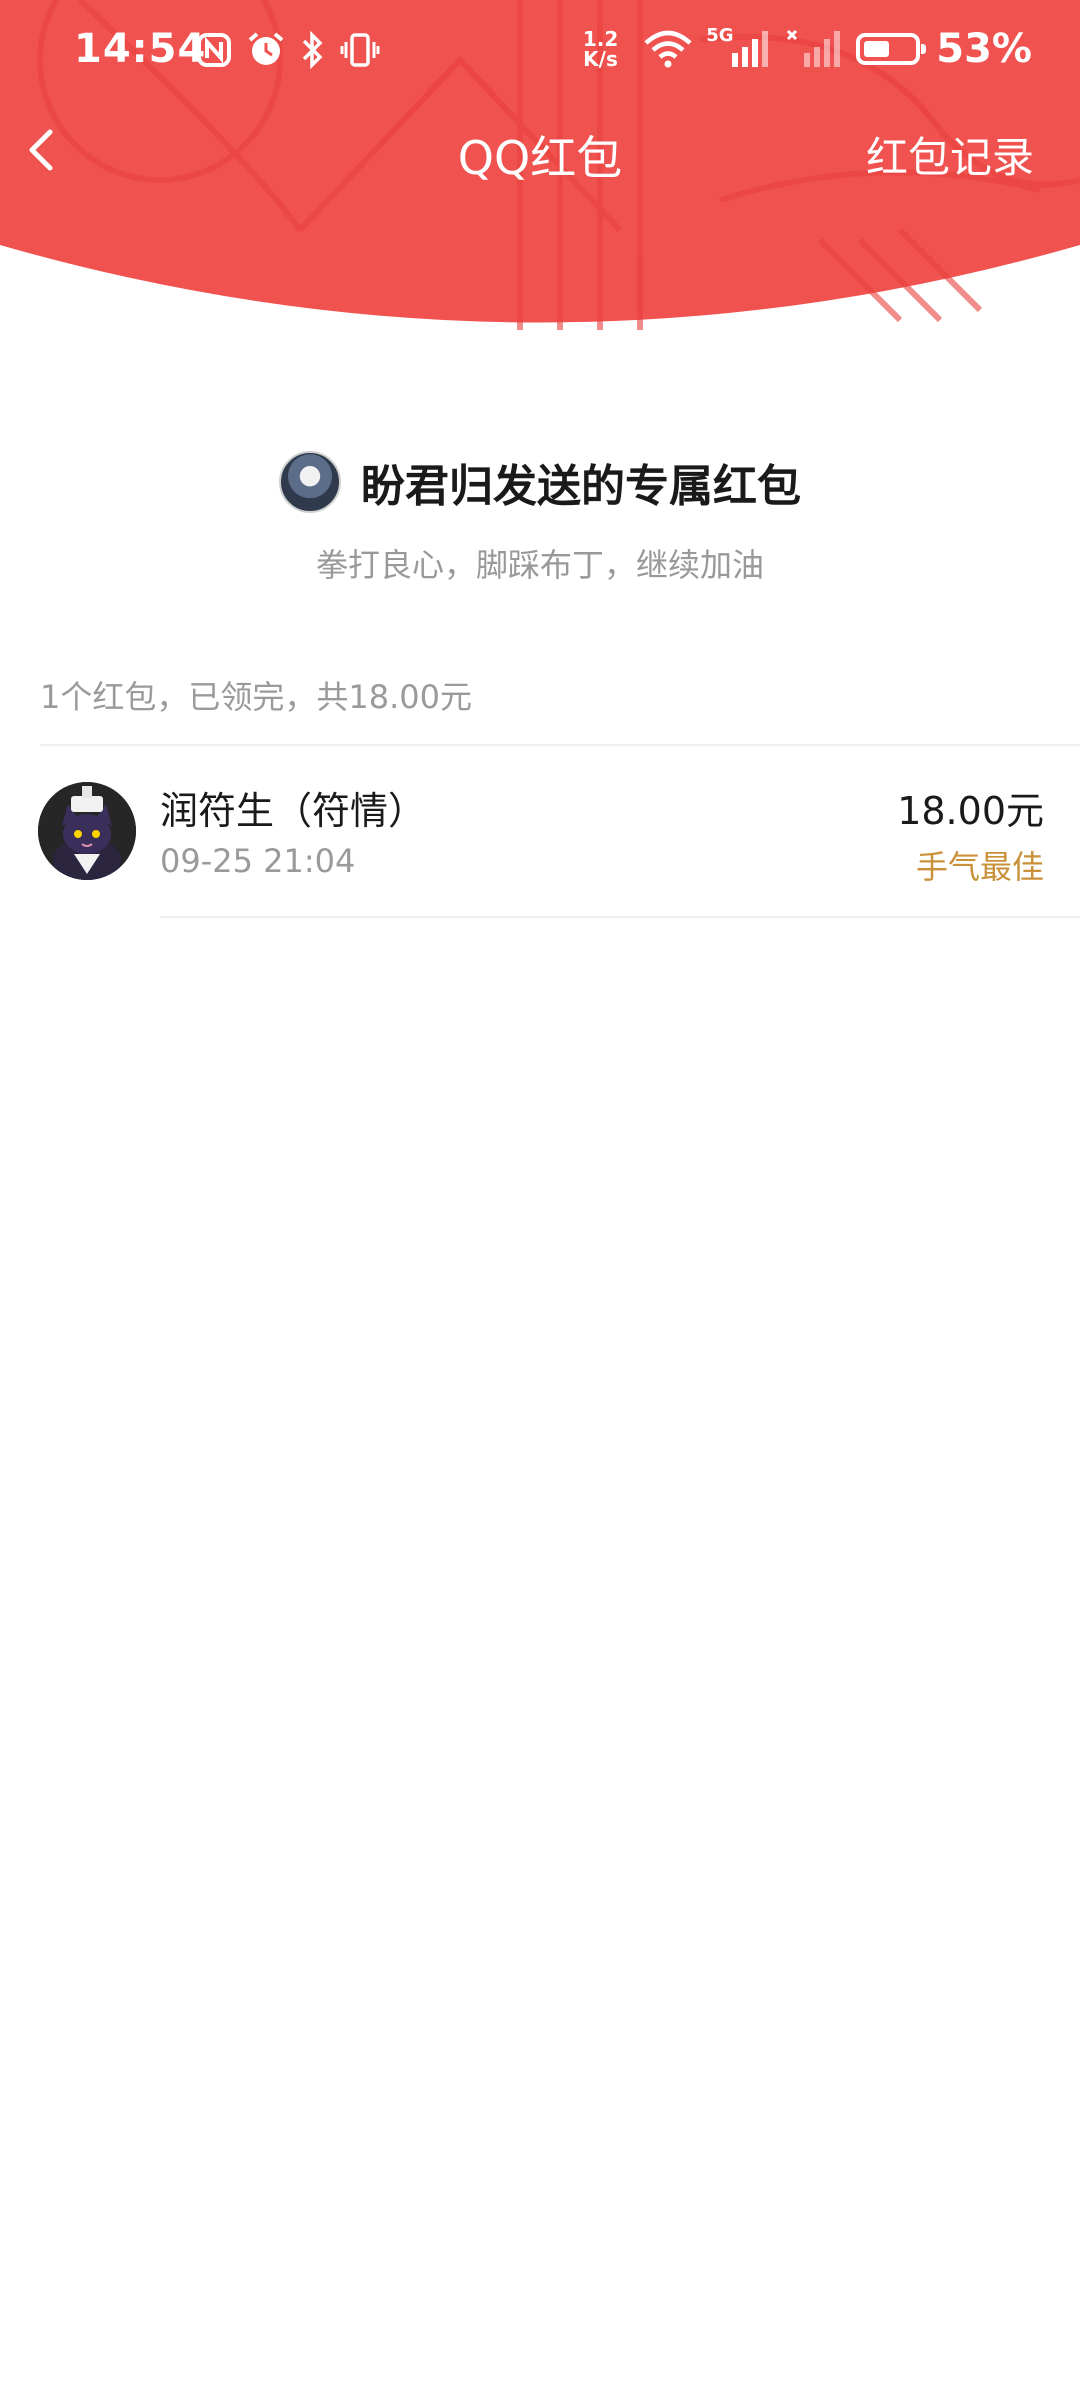 The width and height of the screenshot is (1080, 2400). I want to click on bluetooth-icon, so click(312, 50).